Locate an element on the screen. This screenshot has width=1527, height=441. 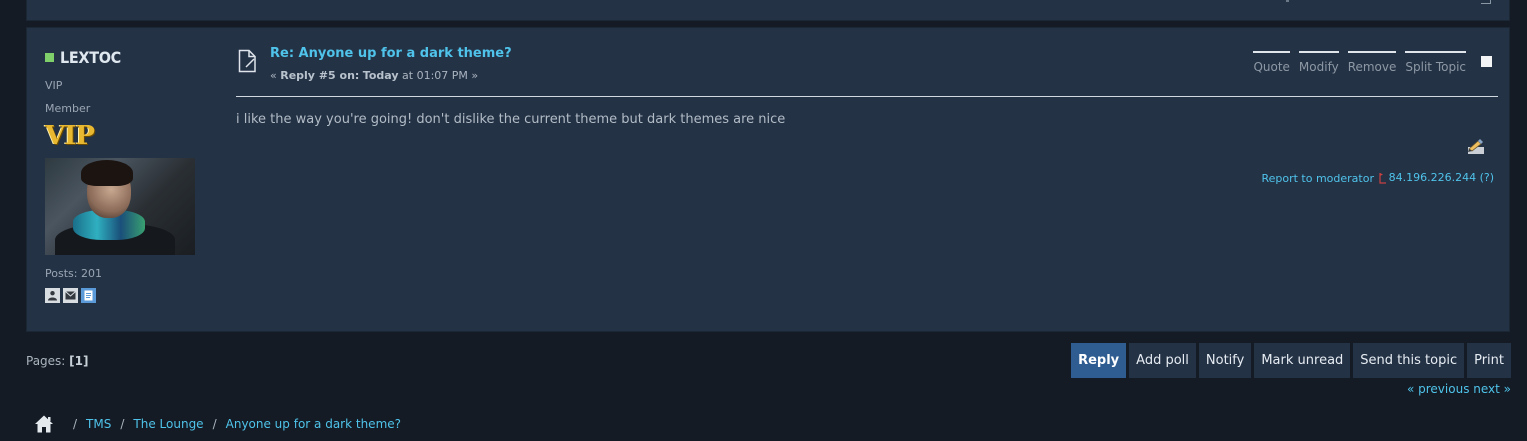
poster-group: VIP is located at coordinates (54, 85).